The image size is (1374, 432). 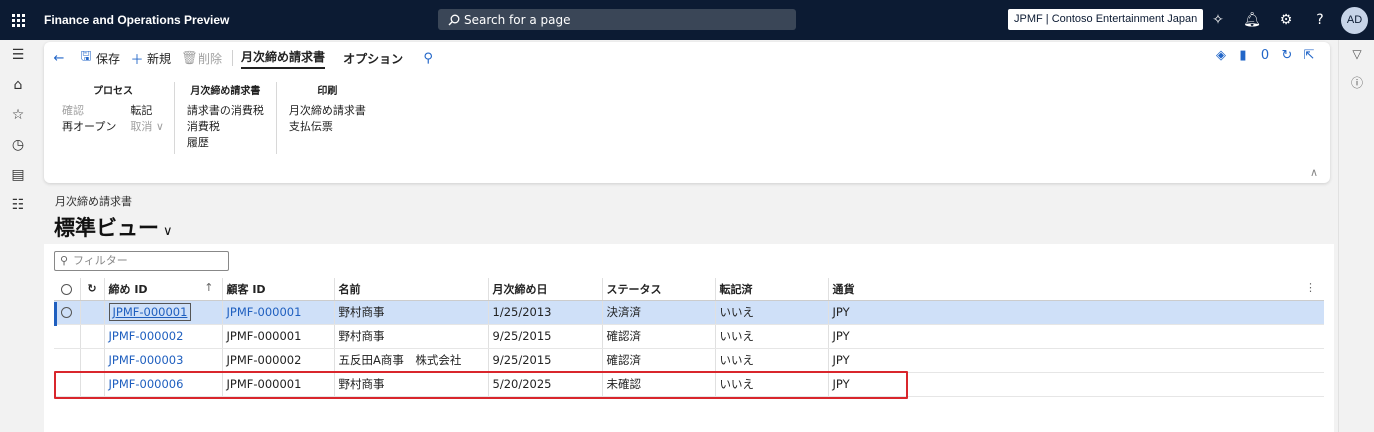 What do you see at coordinates (278, 336) in the screenshot?
I see `table-cell: JPMF-000001` at bounding box center [278, 336].